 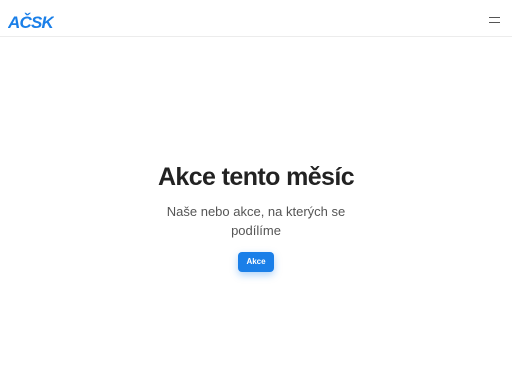 What do you see at coordinates (256, 221) in the screenshot?
I see `hero-subtitle: Naše nebo akce, na kterých se podílíme` at bounding box center [256, 221].